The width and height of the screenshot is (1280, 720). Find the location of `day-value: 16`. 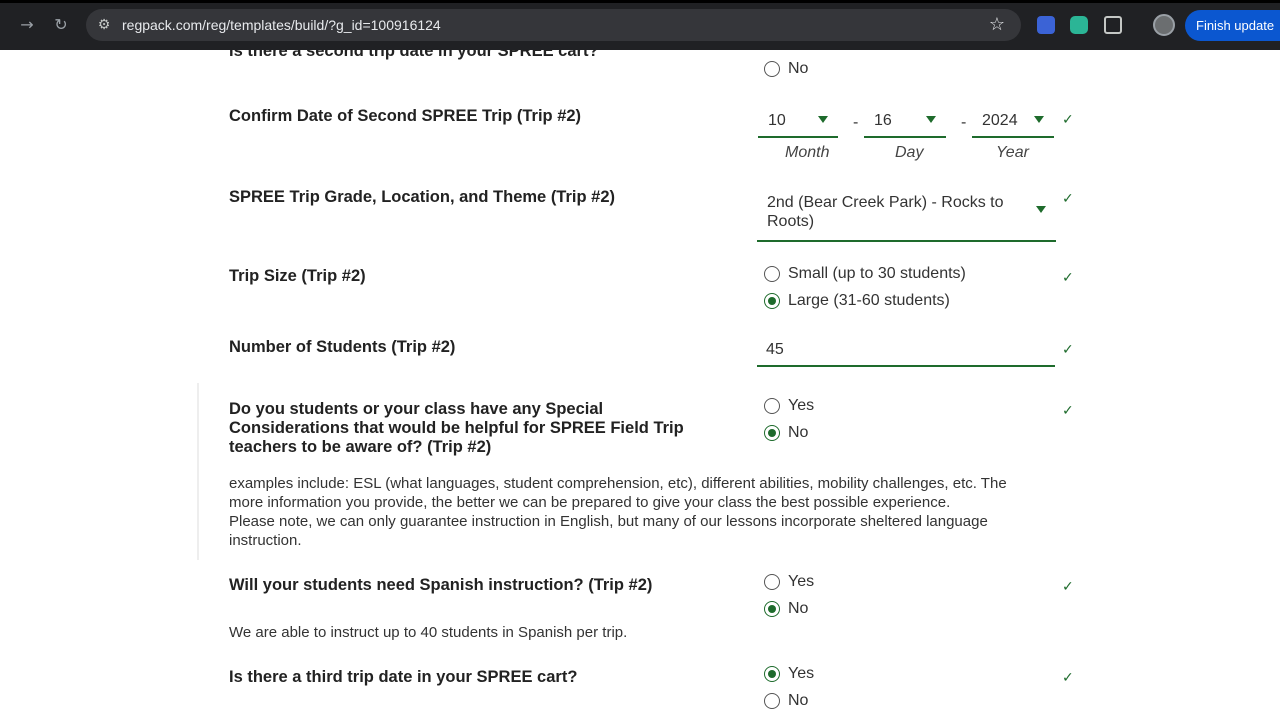

day-value: 16 is located at coordinates (883, 120).